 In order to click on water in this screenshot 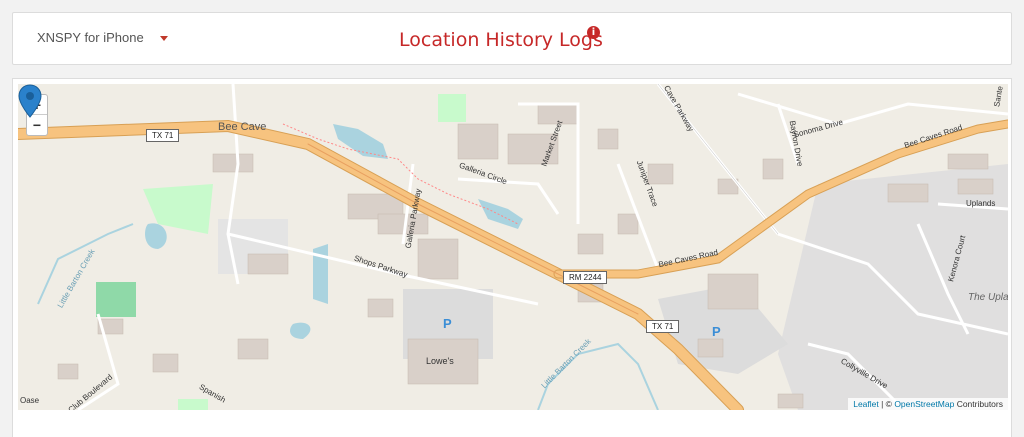, I will do `click(360, 141)`.